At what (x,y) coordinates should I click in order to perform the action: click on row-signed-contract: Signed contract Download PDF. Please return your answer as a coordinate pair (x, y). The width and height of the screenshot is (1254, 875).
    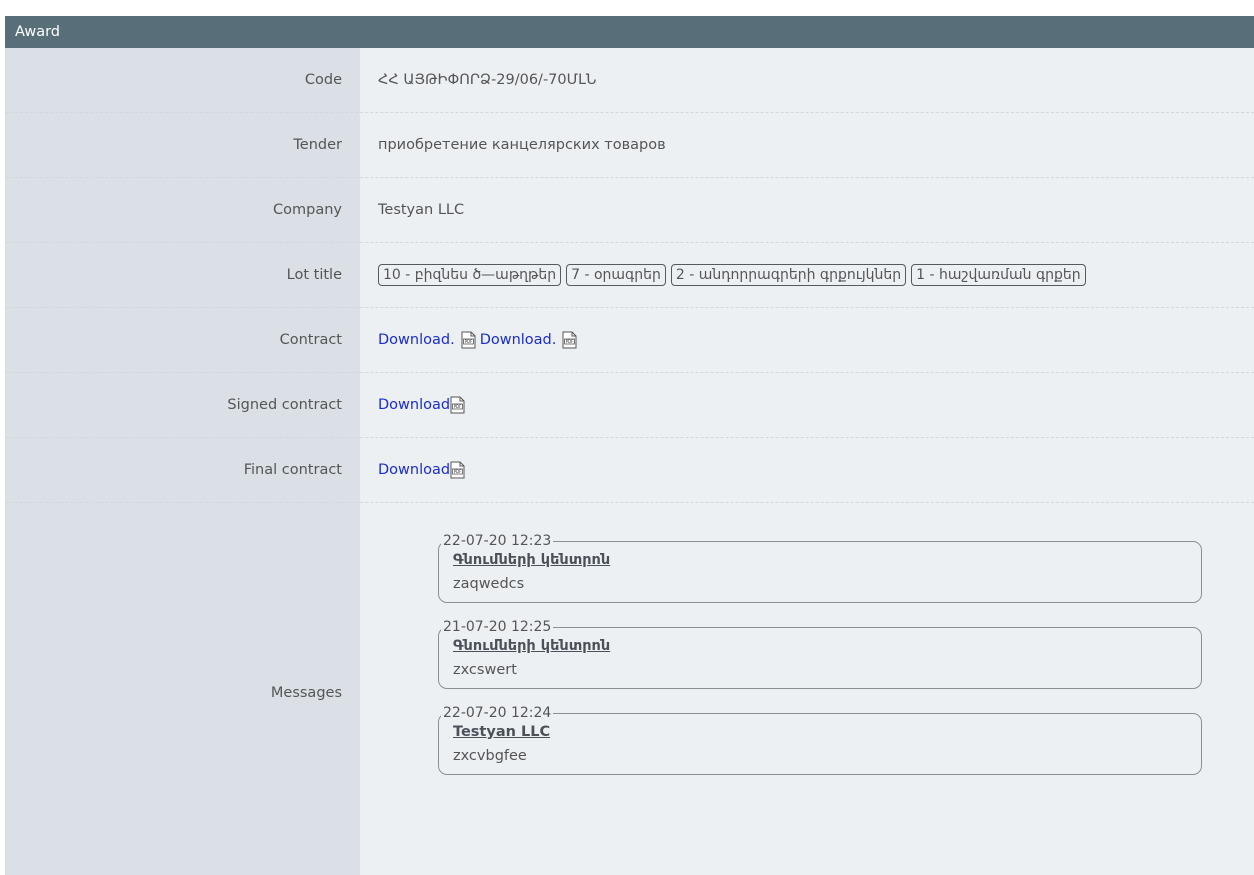
    Looking at the image, I should click on (629, 405).